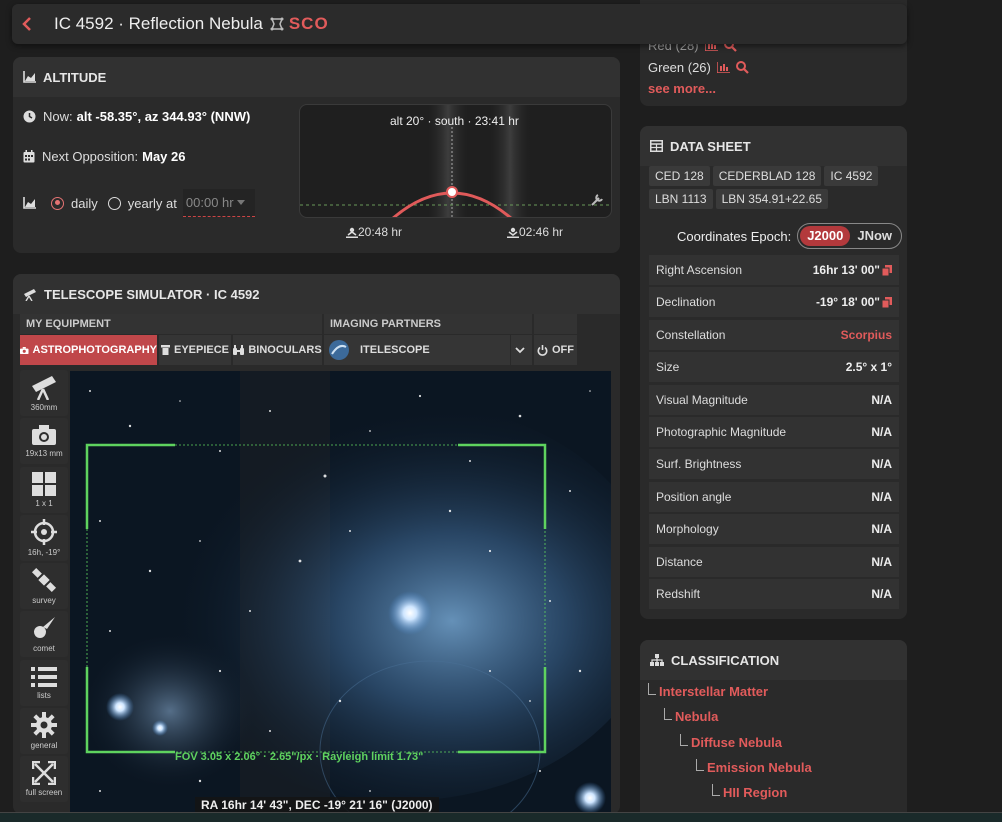  I want to click on altitude-chart-label: alt 20° · south · 23:41 hr, so click(454, 121).